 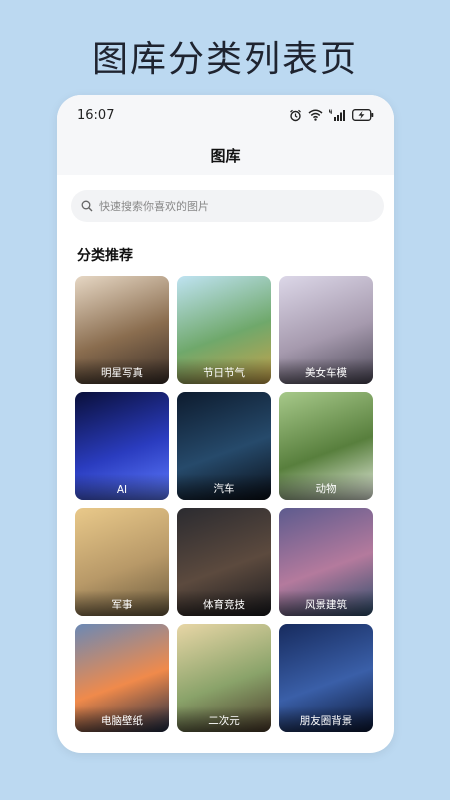 I want to click on category-card: 体育竞技, so click(x=224, y=562).